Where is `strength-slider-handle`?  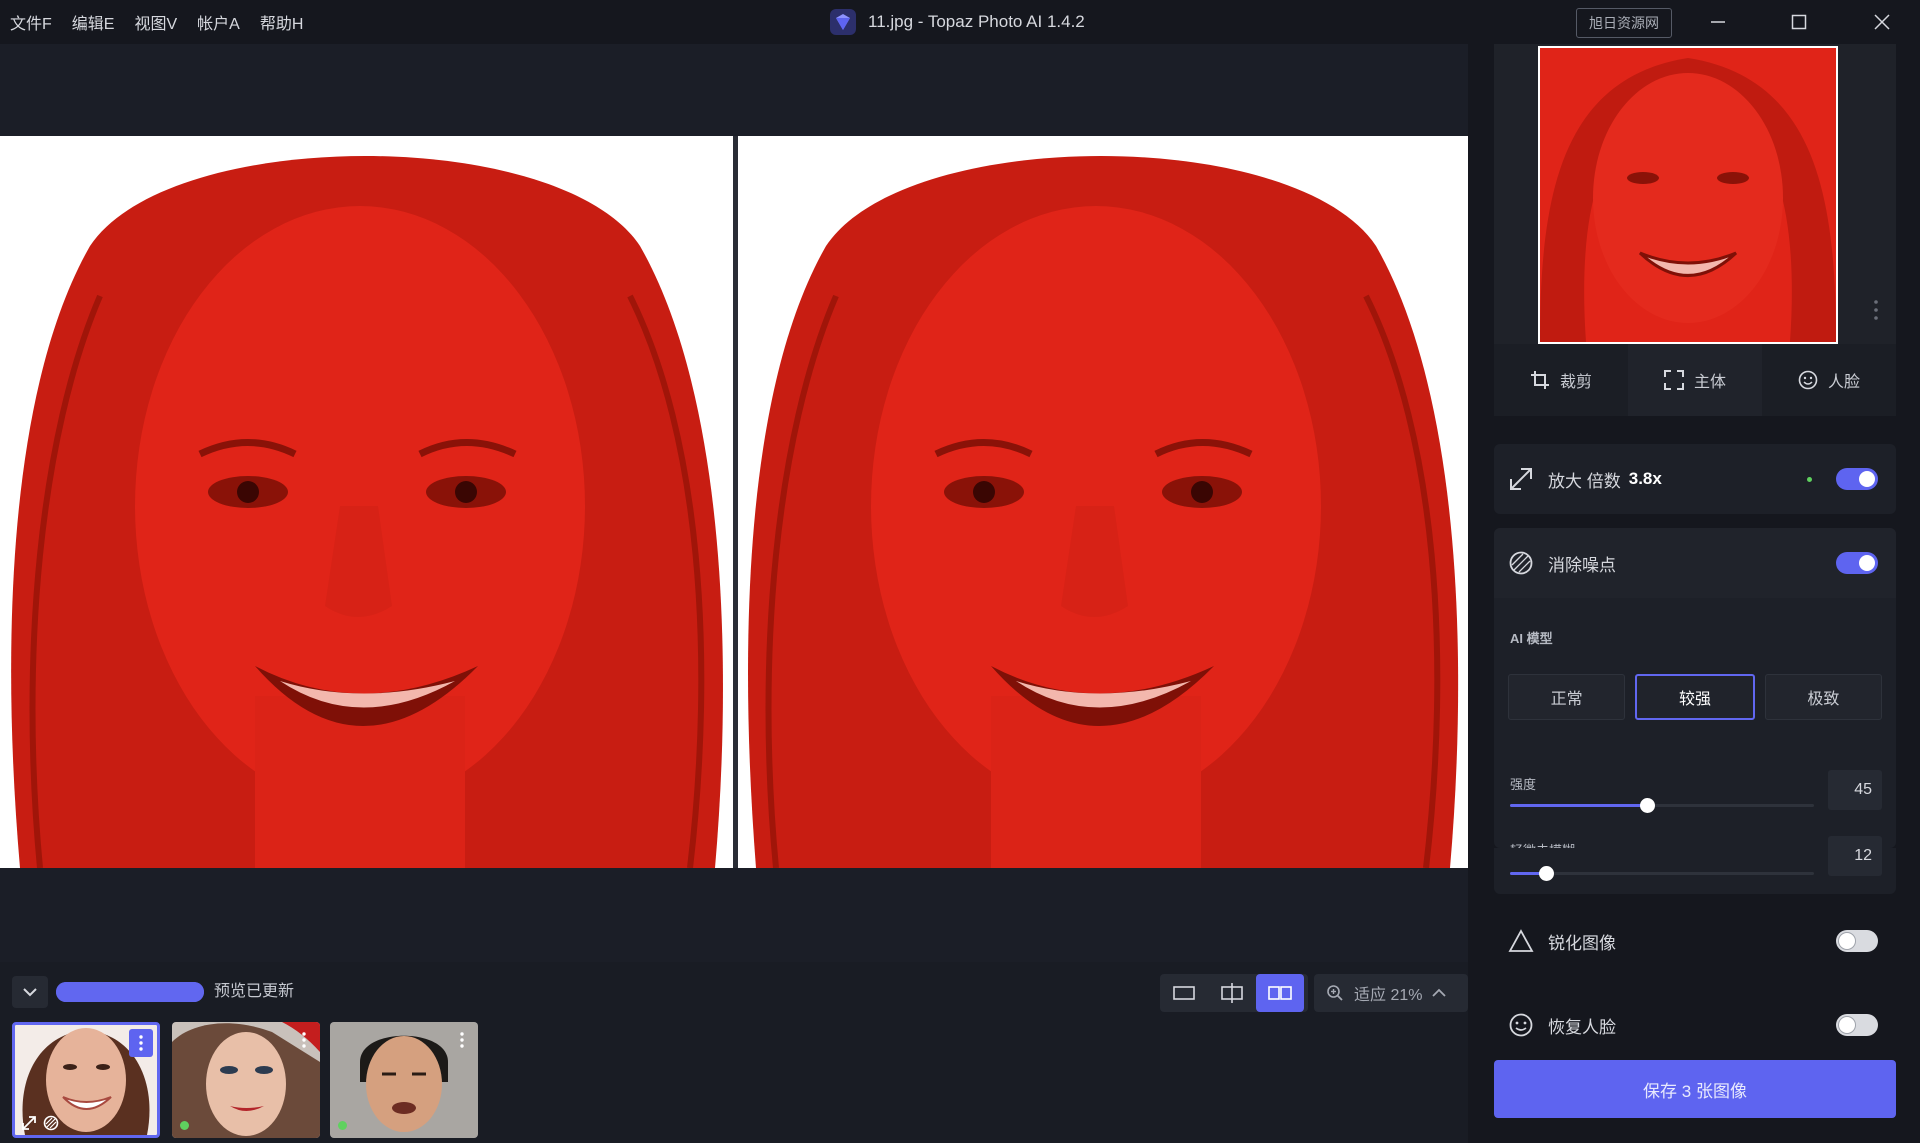 strength-slider-handle is located at coordinates (1647, 805).